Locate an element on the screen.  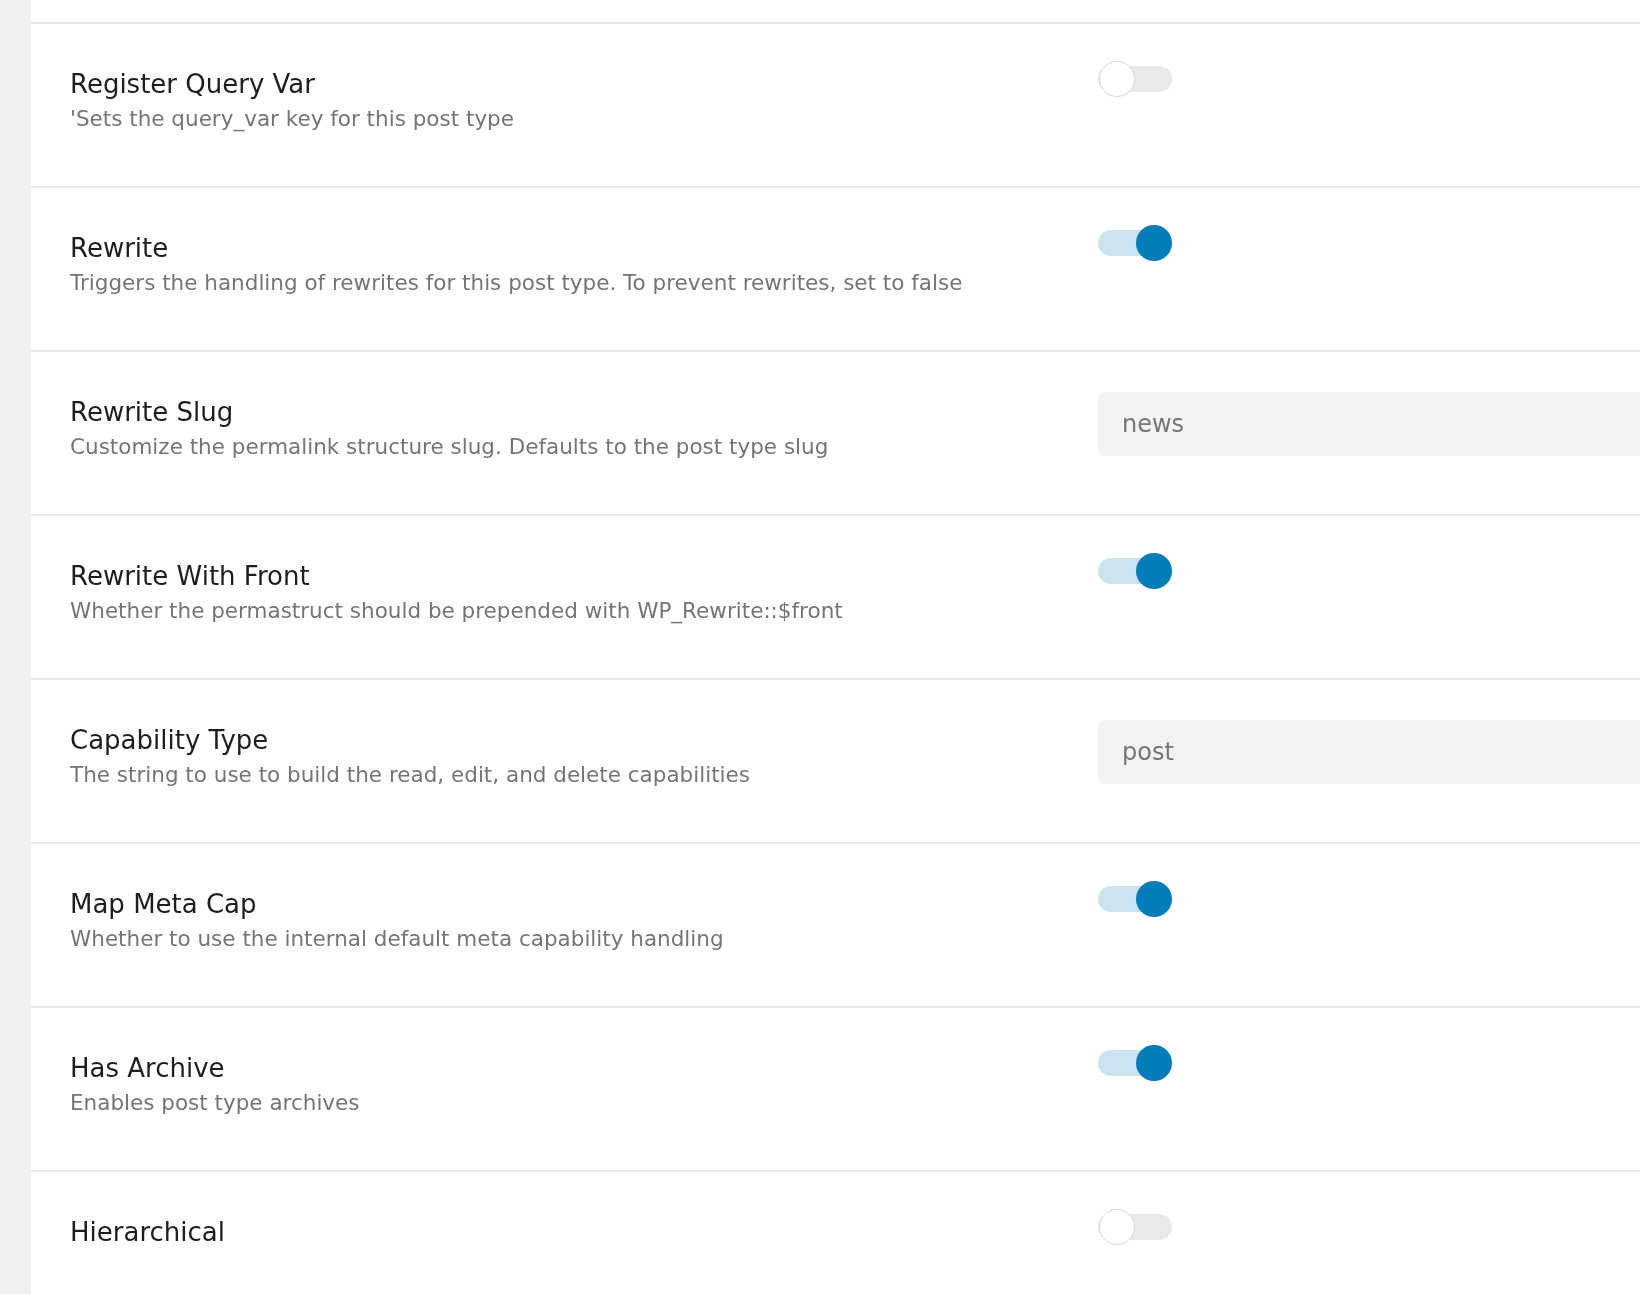
setting-description: Customize the permalink structure slug. Defaults to the post type slug is located at coordinates (450, 447).